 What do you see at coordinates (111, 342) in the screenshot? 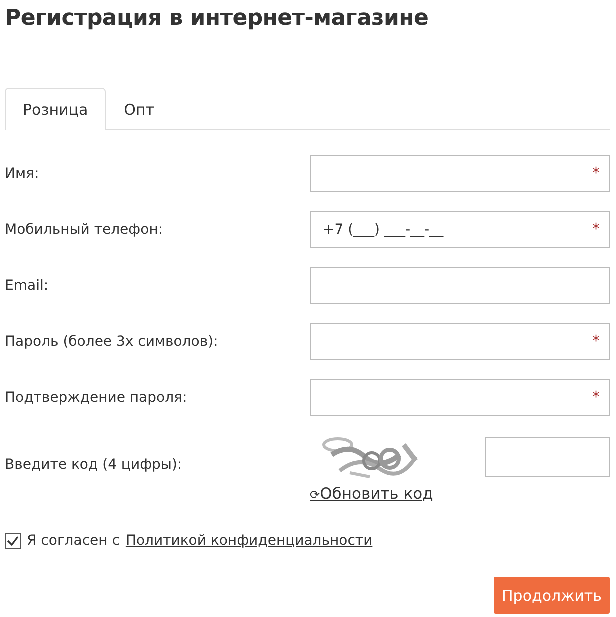
I see `field-label: Пароль (более 3х символов):` at bounding box center [111, 342].